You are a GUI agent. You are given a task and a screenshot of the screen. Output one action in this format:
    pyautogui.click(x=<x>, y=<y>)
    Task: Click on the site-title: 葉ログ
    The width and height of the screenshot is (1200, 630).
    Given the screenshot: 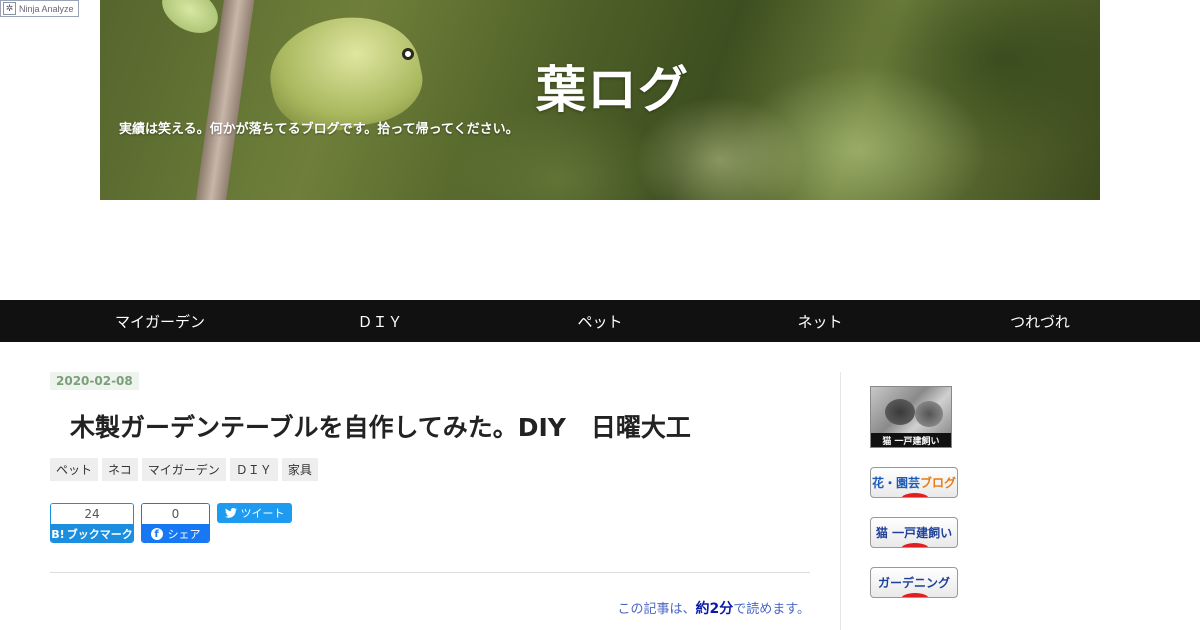 What is the action you would take?
    pyautogui.click(x=612, y=86)
    